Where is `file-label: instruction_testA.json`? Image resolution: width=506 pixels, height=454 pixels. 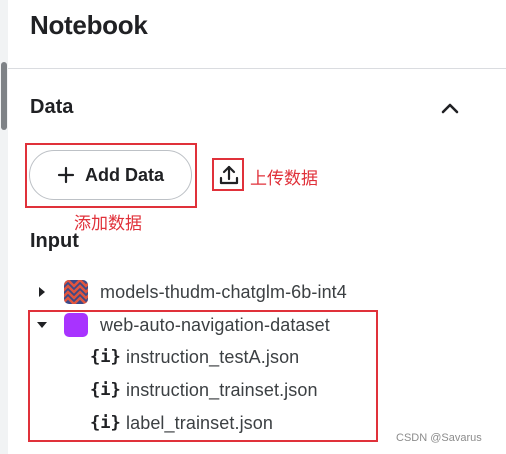 file-label: instruction_testA.json is located at coordinates (213, 356).